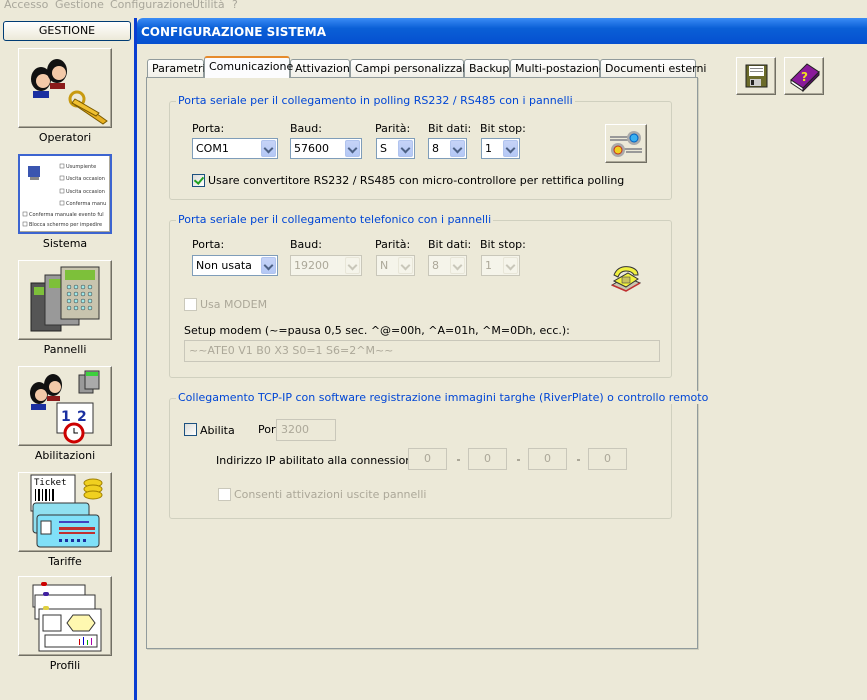  Describe the element at coordinates (235, 148) in the screenshot. I see `porta-select: COM1` at that location.